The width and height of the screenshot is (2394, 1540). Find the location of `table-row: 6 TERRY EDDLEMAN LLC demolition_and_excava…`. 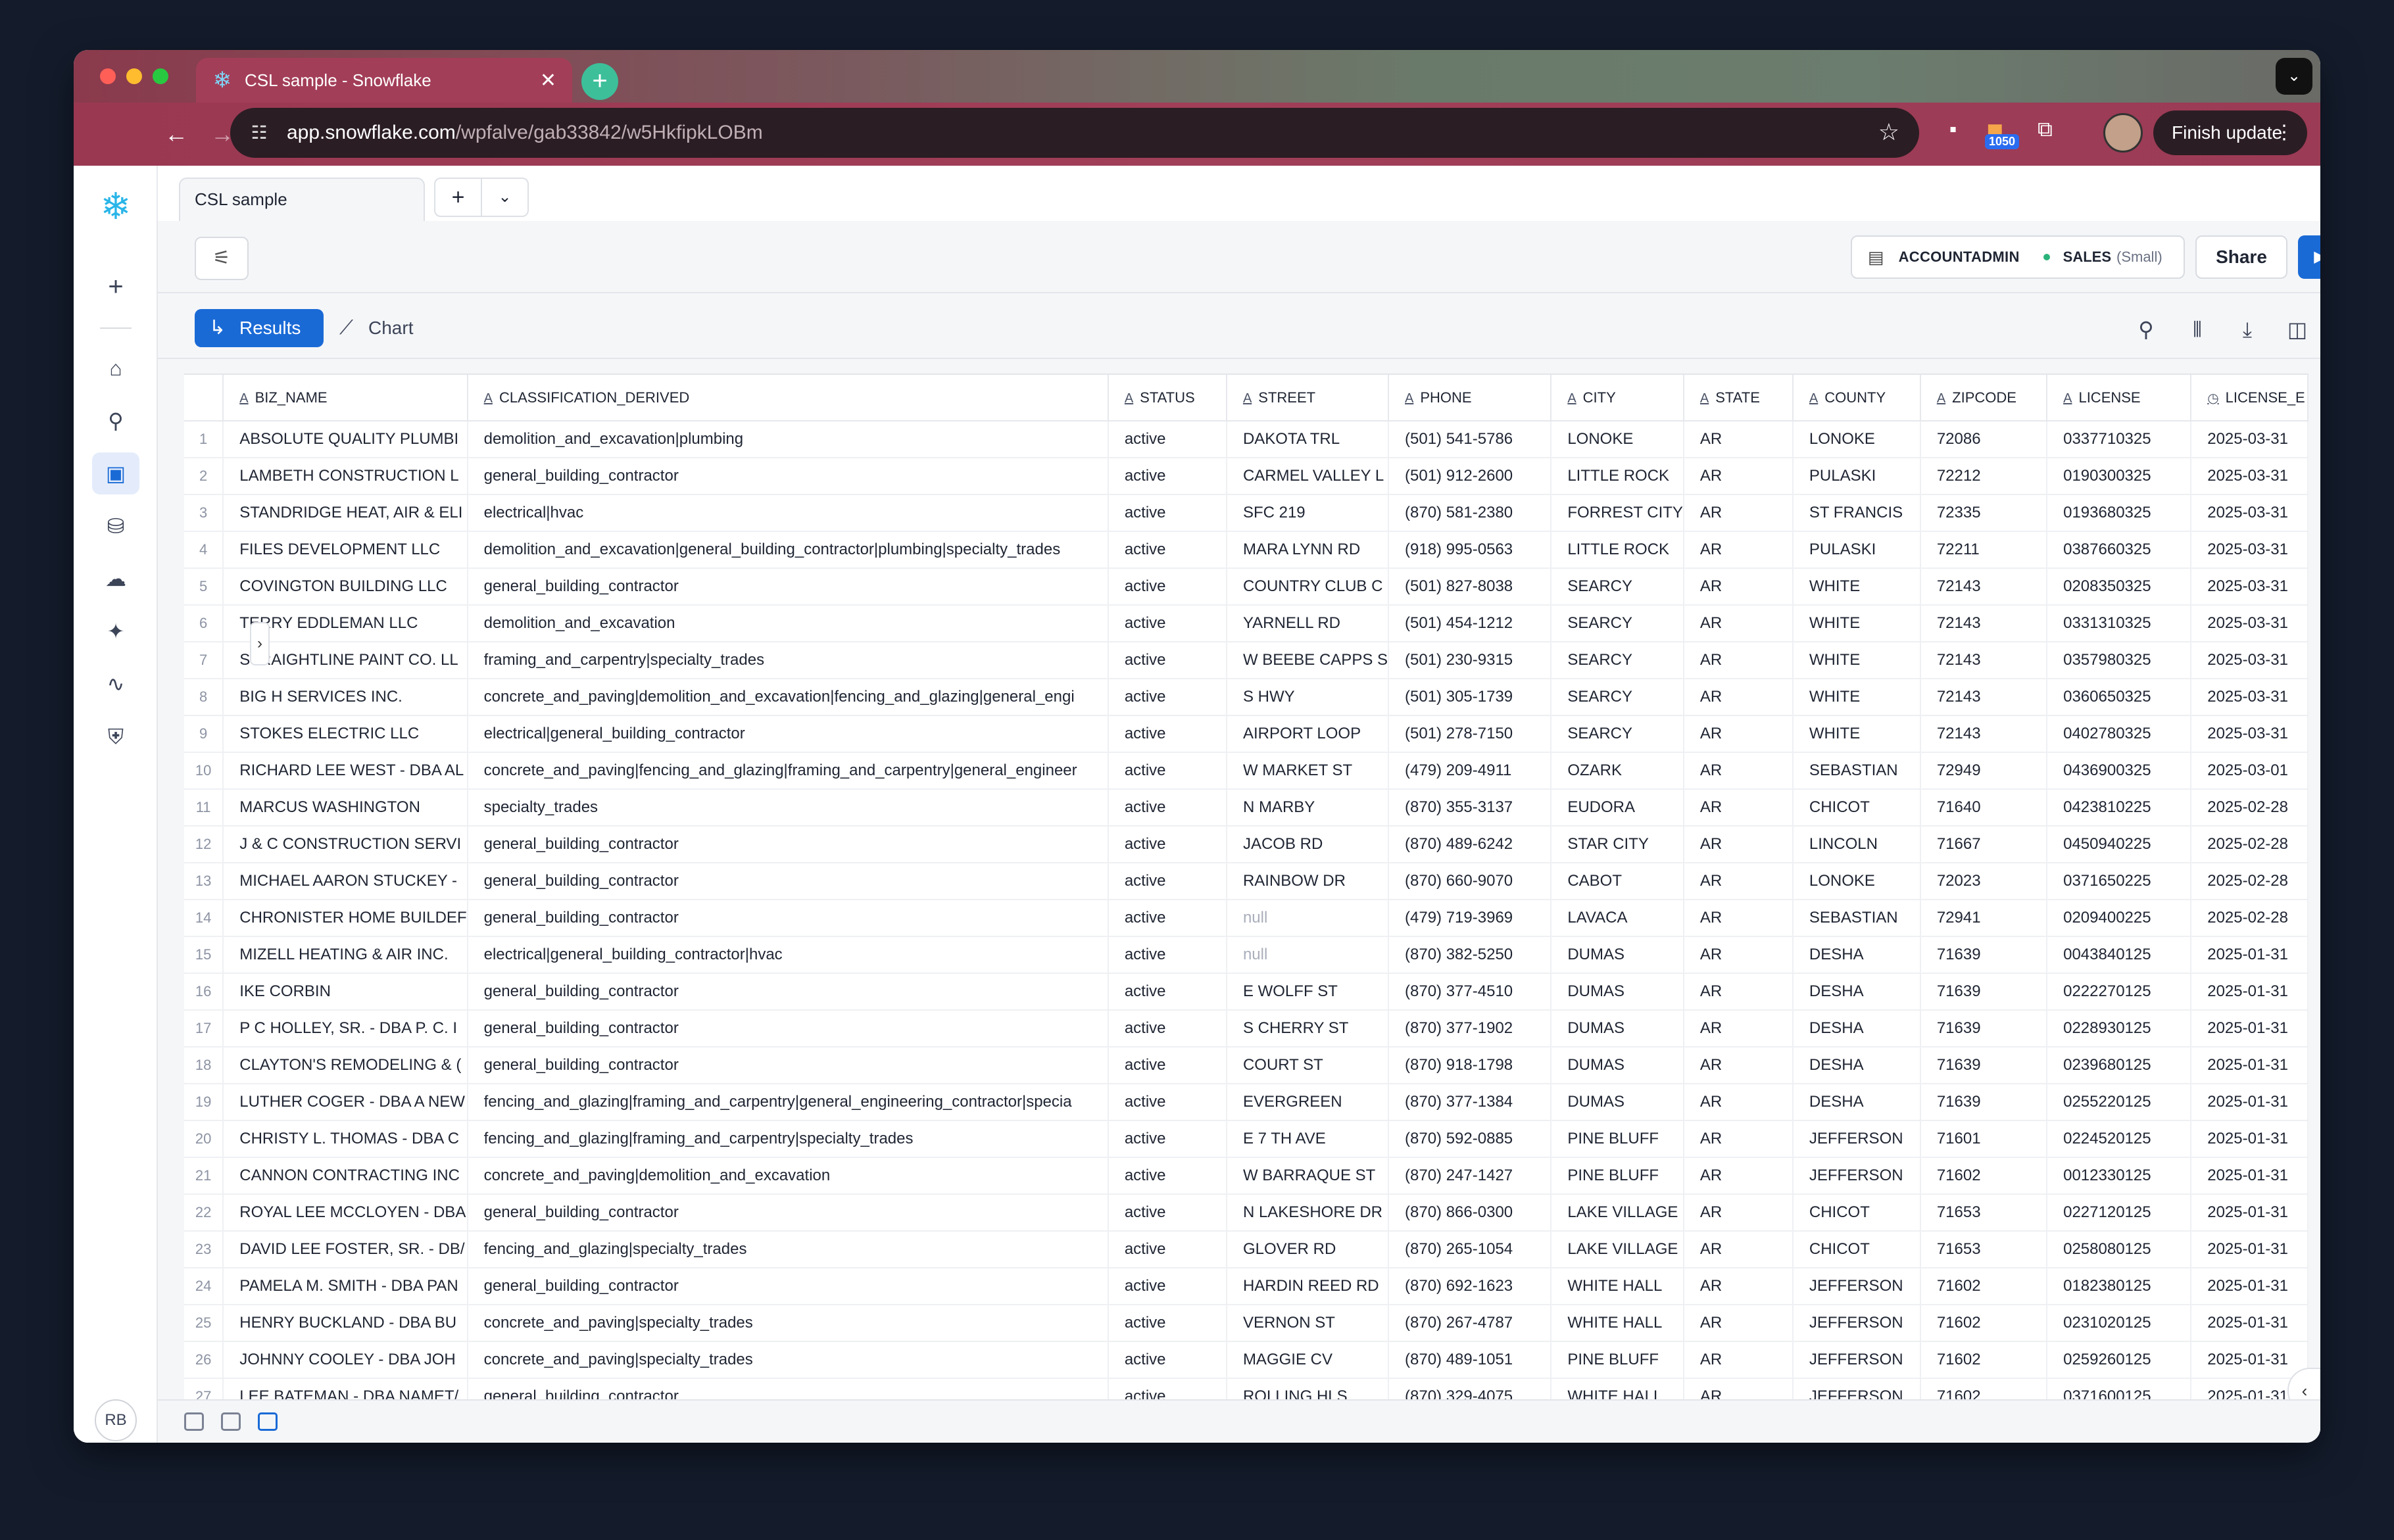

table-row: 6 TERRY EDDLEMAN LLC demolition_and_excava… is located at coordinates (1246, 623).